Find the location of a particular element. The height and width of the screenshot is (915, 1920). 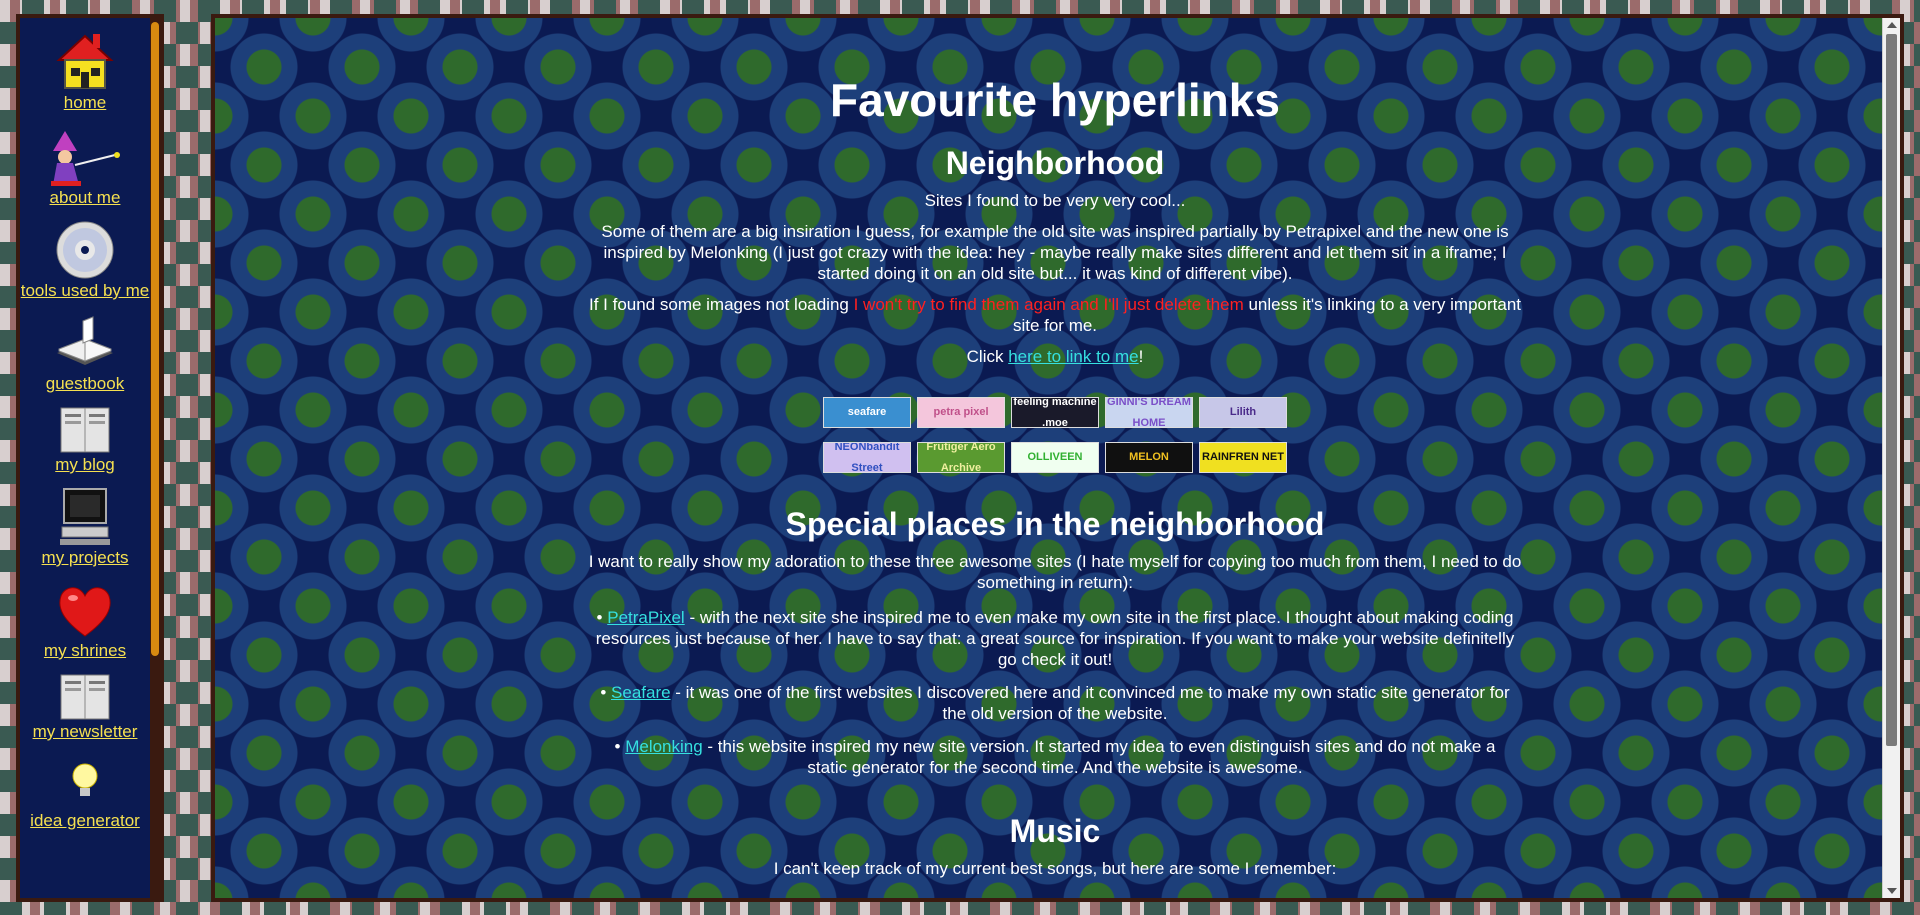

sidebar-item-idea-generator: idea generator is located at coordinates (85, 792).